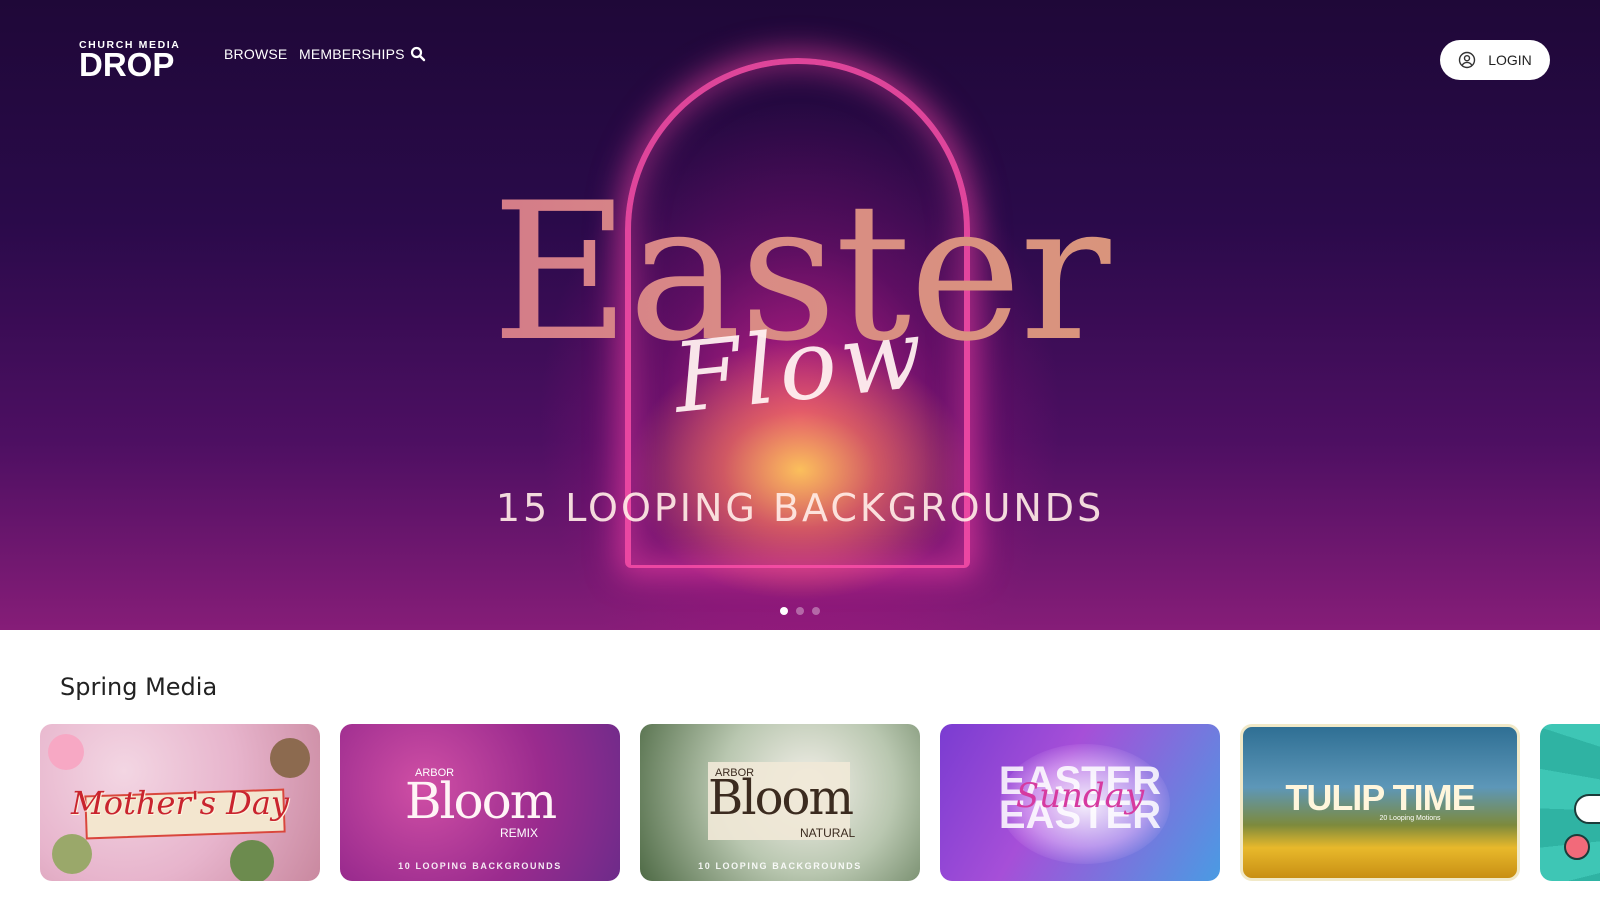 The width and height of the screenshot is (1600, 900). I want to click on nav-memberships: MEMBERSHIPS, so click(352, 54).